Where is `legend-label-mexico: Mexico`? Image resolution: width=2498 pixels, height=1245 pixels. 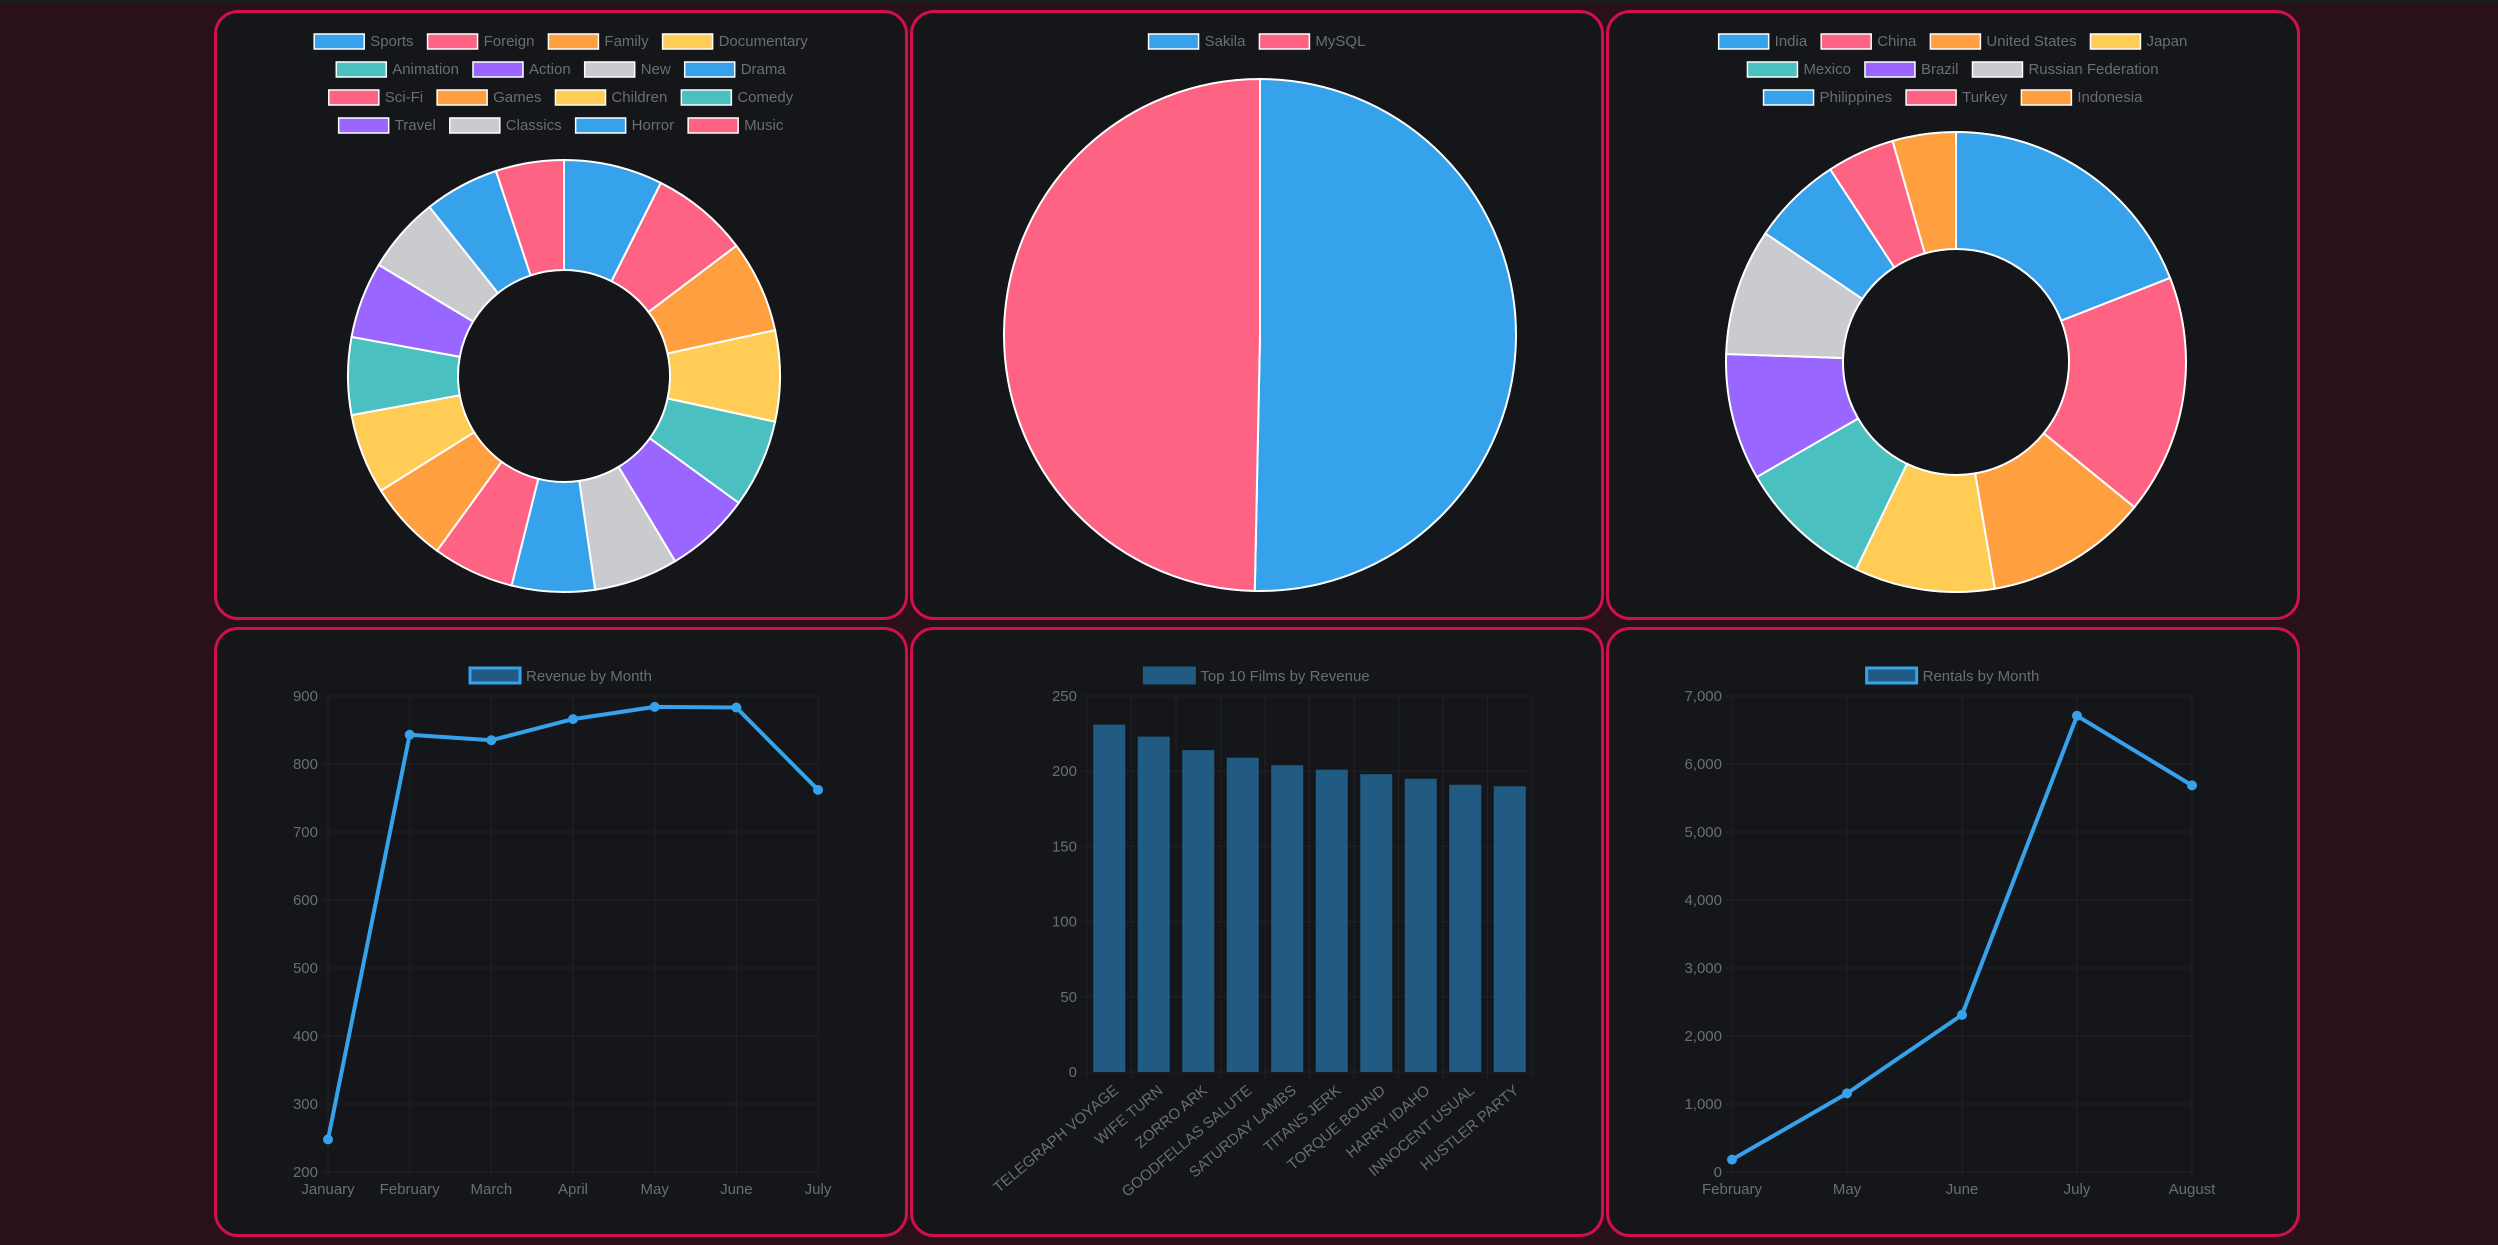 legend-label-mexico: Mexico is located at coordinates (1827, 69).